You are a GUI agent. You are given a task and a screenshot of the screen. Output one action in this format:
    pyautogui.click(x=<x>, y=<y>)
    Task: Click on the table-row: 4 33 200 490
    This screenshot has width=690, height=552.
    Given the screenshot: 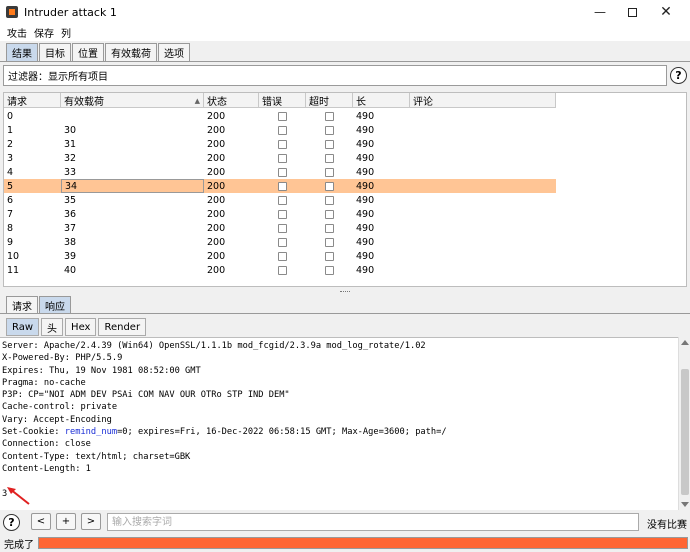 What is the action you would take?
    pyautogui.click(x=280, y=172)
    